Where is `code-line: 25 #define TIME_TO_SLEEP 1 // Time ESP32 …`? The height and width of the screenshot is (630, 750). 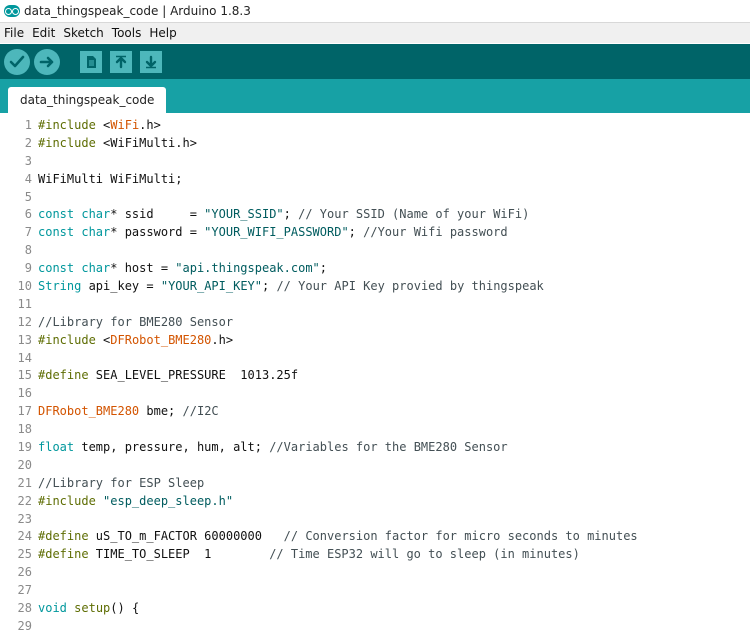
code-line: 25 #define TIME_TO_SLEEP 1 // Time ESP32 … is located at coordinates (375, 555).